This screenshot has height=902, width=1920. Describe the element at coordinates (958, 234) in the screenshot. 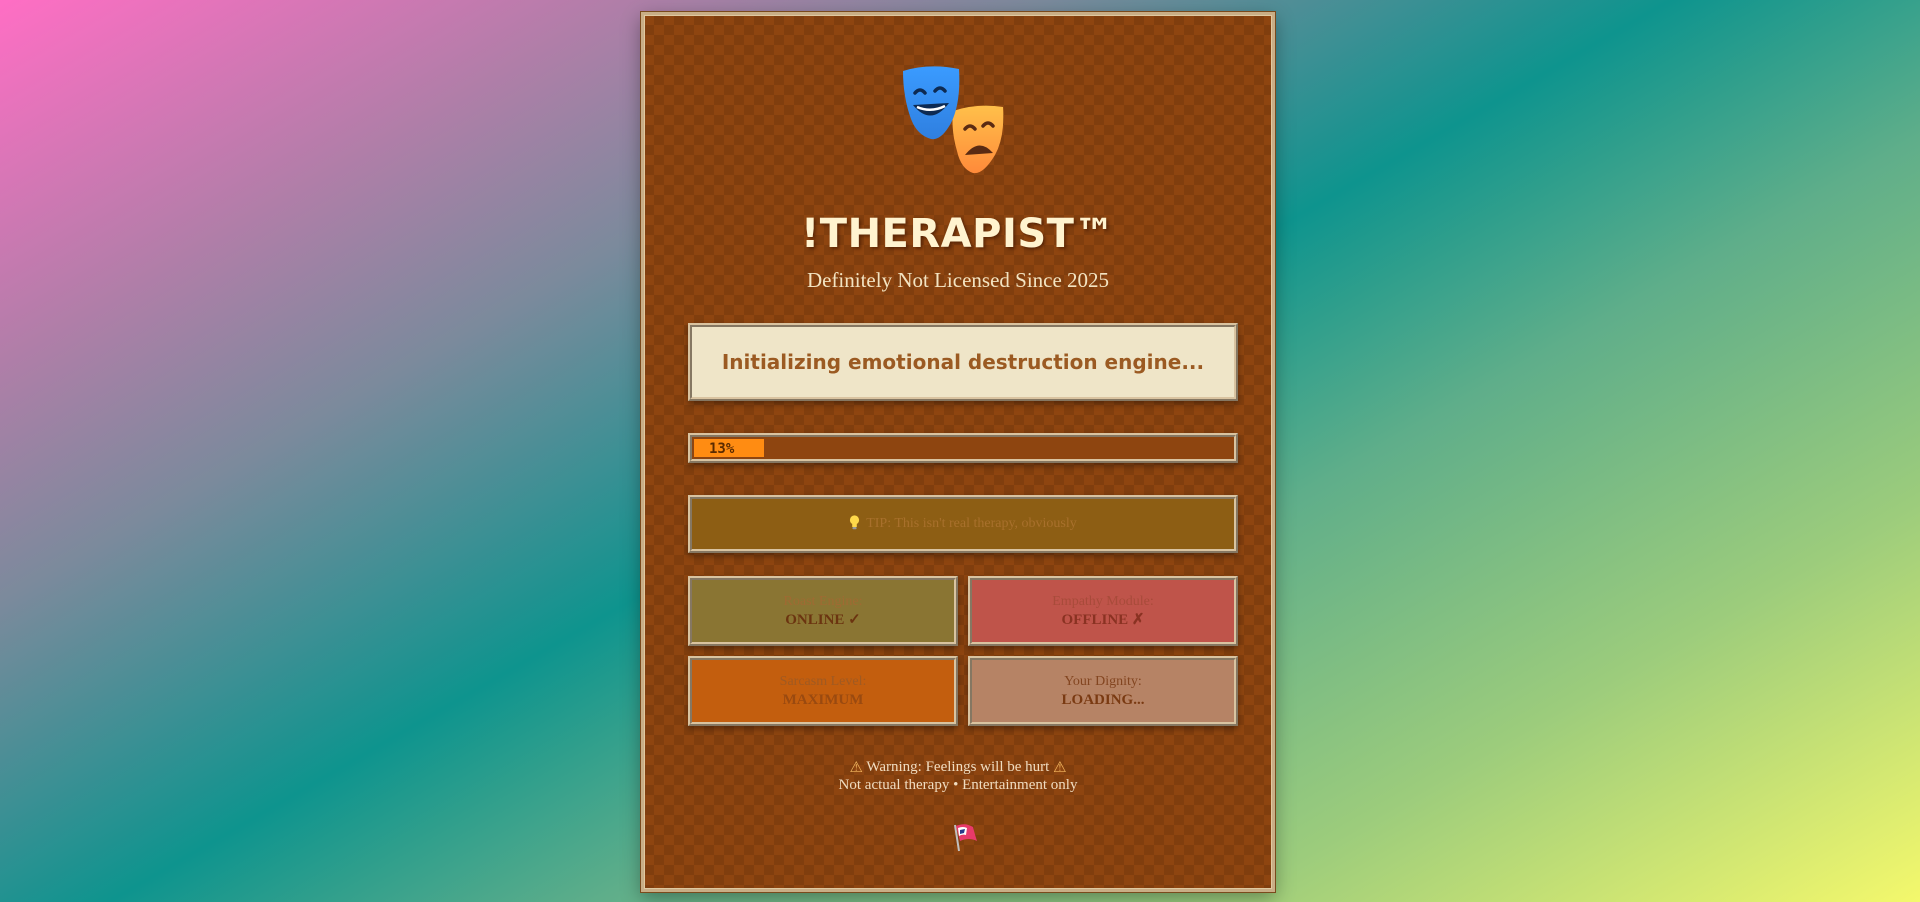

I see `app-title: !THERAPIST™` at that location.